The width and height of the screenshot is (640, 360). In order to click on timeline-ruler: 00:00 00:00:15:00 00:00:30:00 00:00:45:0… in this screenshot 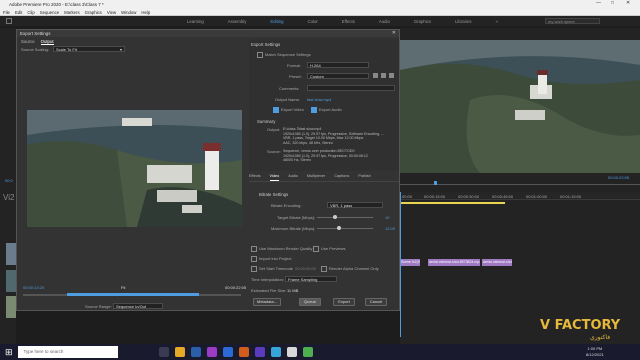, I will do `click(520, 196)`.